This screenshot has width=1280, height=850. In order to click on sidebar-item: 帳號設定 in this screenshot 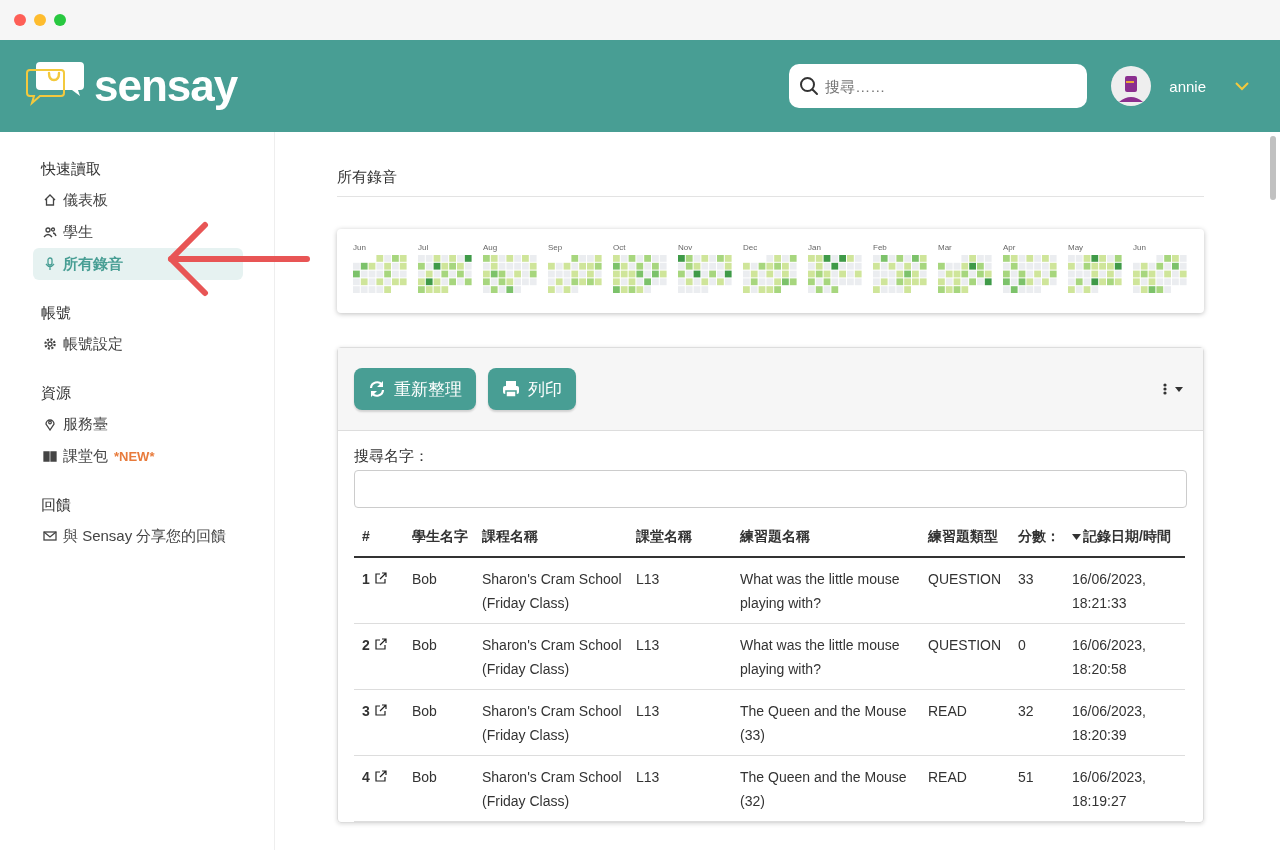, I will do `click(138, 344)`.